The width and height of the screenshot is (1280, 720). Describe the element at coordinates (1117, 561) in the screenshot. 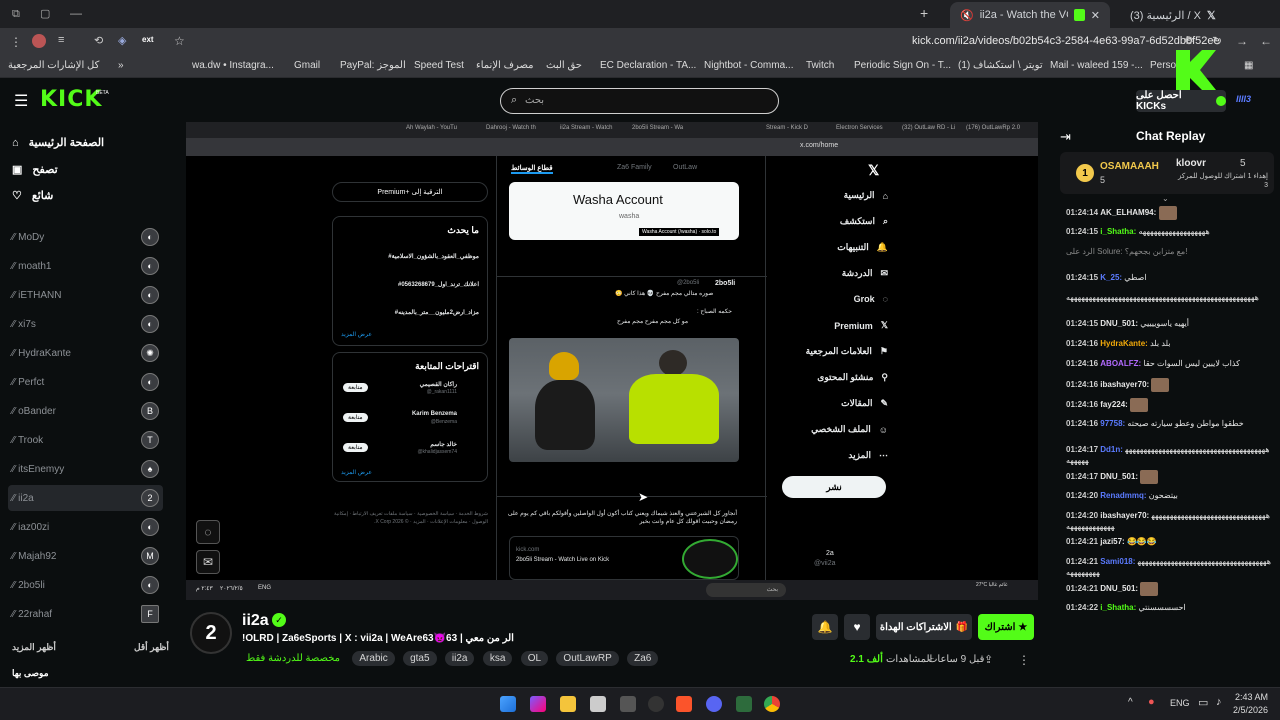

I see `chat-username: Sami018:` at that location.